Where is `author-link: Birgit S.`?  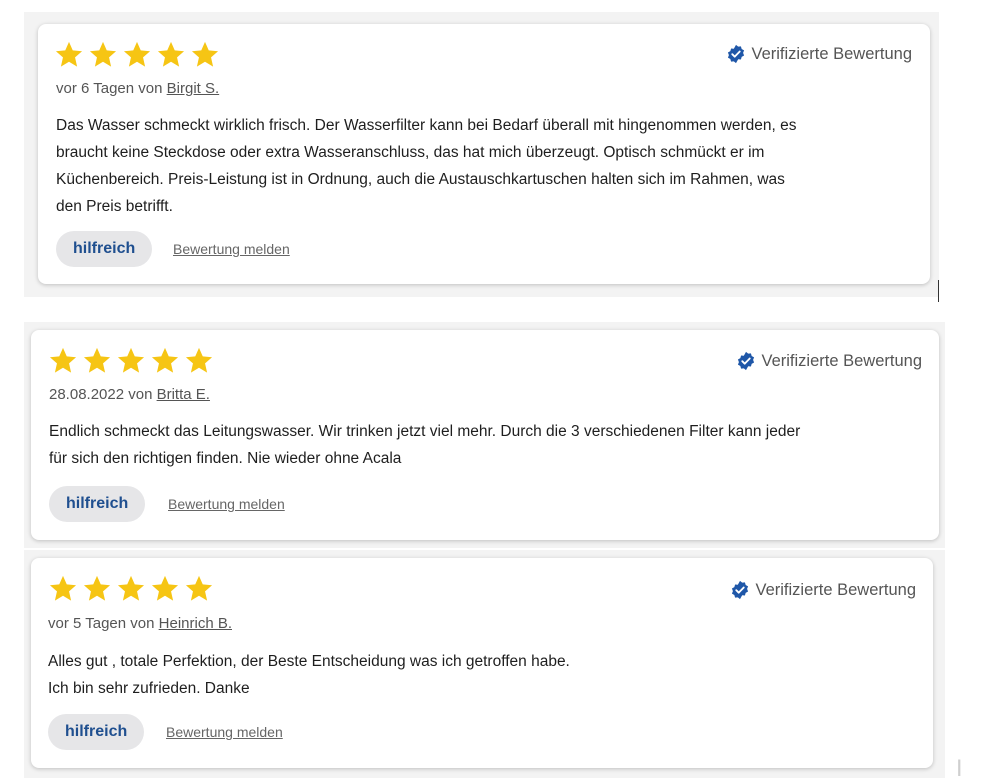
author-link: Birgit S. is located at coordinates (193, 88).